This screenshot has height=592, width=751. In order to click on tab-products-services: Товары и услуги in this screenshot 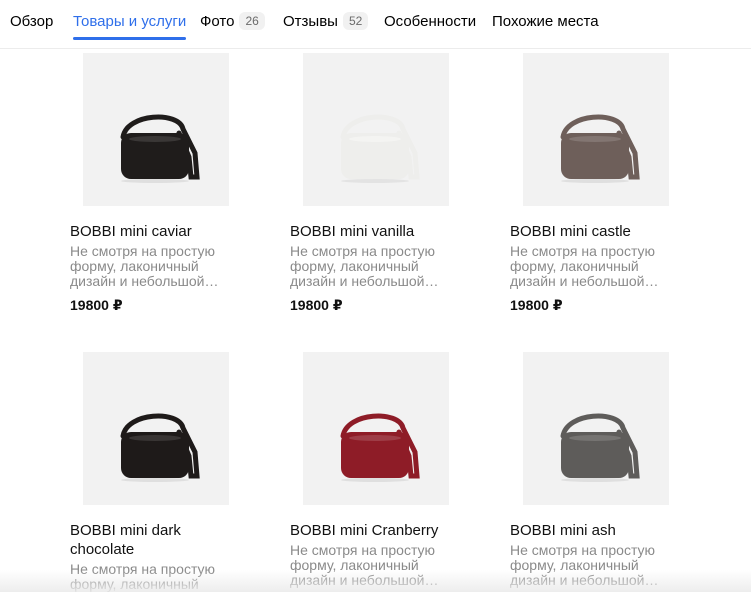, I will do `click(130, 26)`.